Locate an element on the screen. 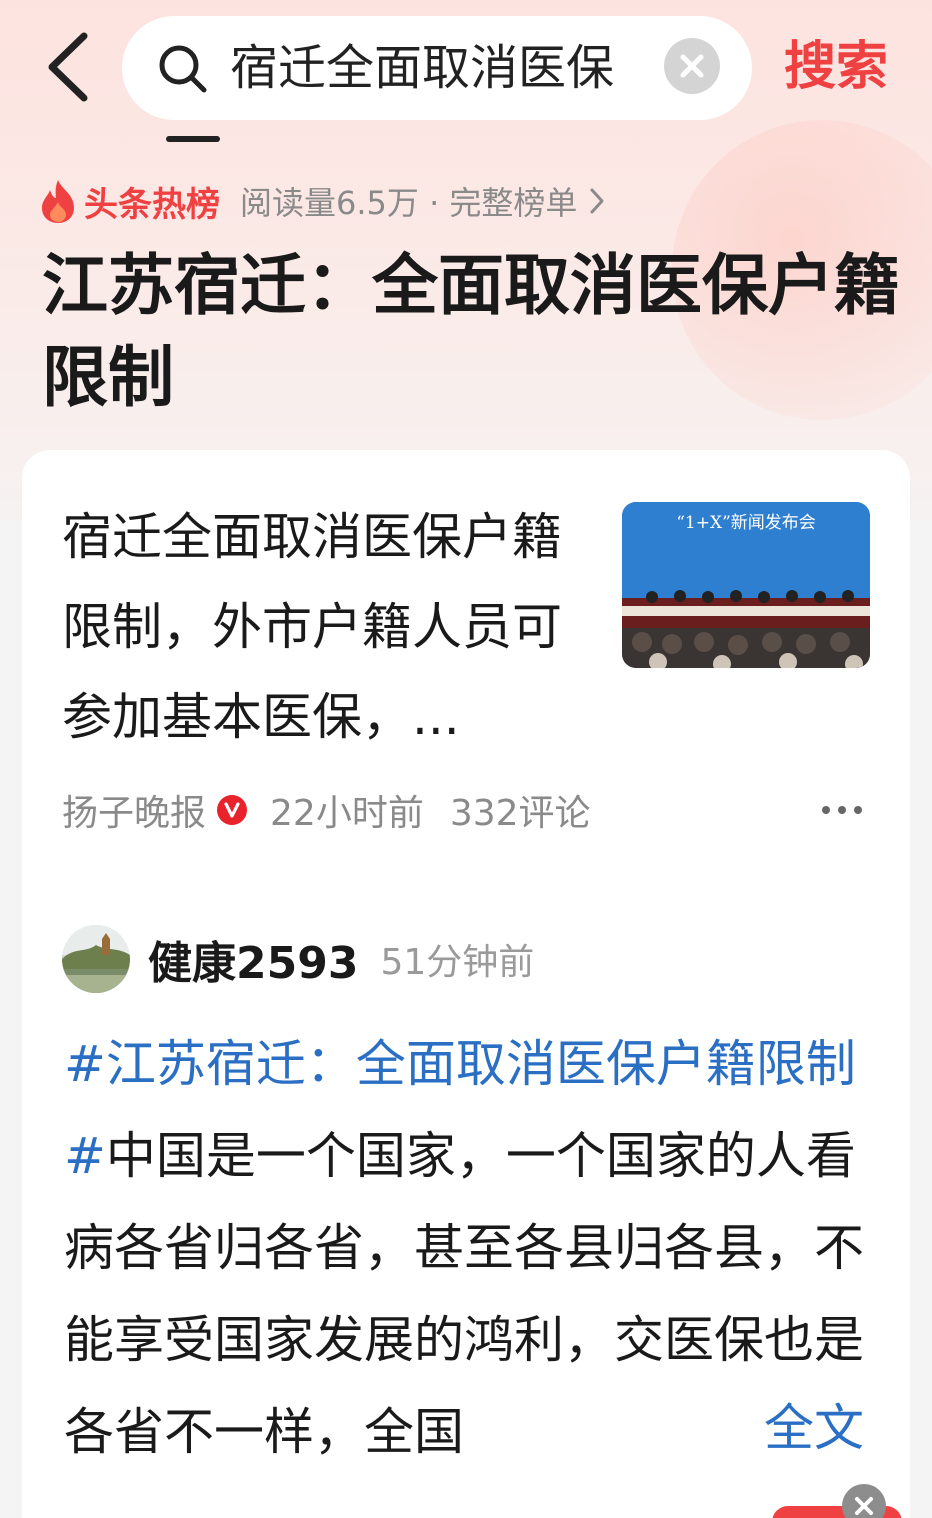 The image size is (932, 1518). search-query: 宿迁全面取消医保 is located at coordinates (422, 68).